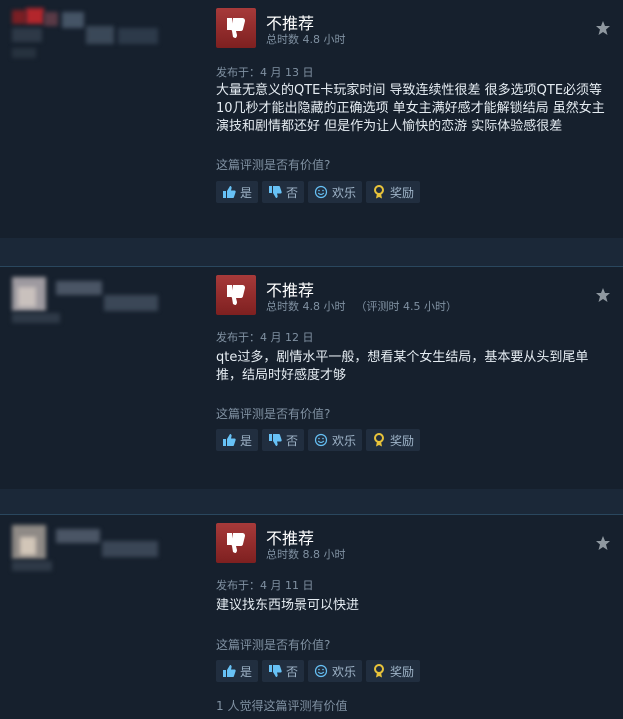  What do you see at coordinates (402, 366) in the screenshot?
I see `review-text: qte过多，剧情水平一般，想看某个女生结局，基本要从头到尾单推，结局时好感度才够` at bounding box center [402, 366].